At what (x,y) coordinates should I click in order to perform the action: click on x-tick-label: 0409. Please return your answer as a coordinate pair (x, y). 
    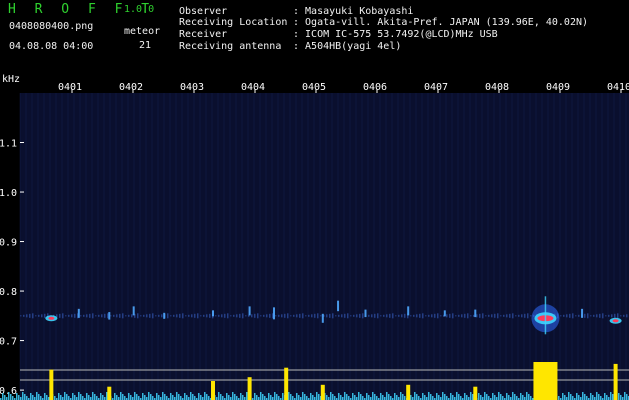
    Looking at the image, I should click on (558, 87).